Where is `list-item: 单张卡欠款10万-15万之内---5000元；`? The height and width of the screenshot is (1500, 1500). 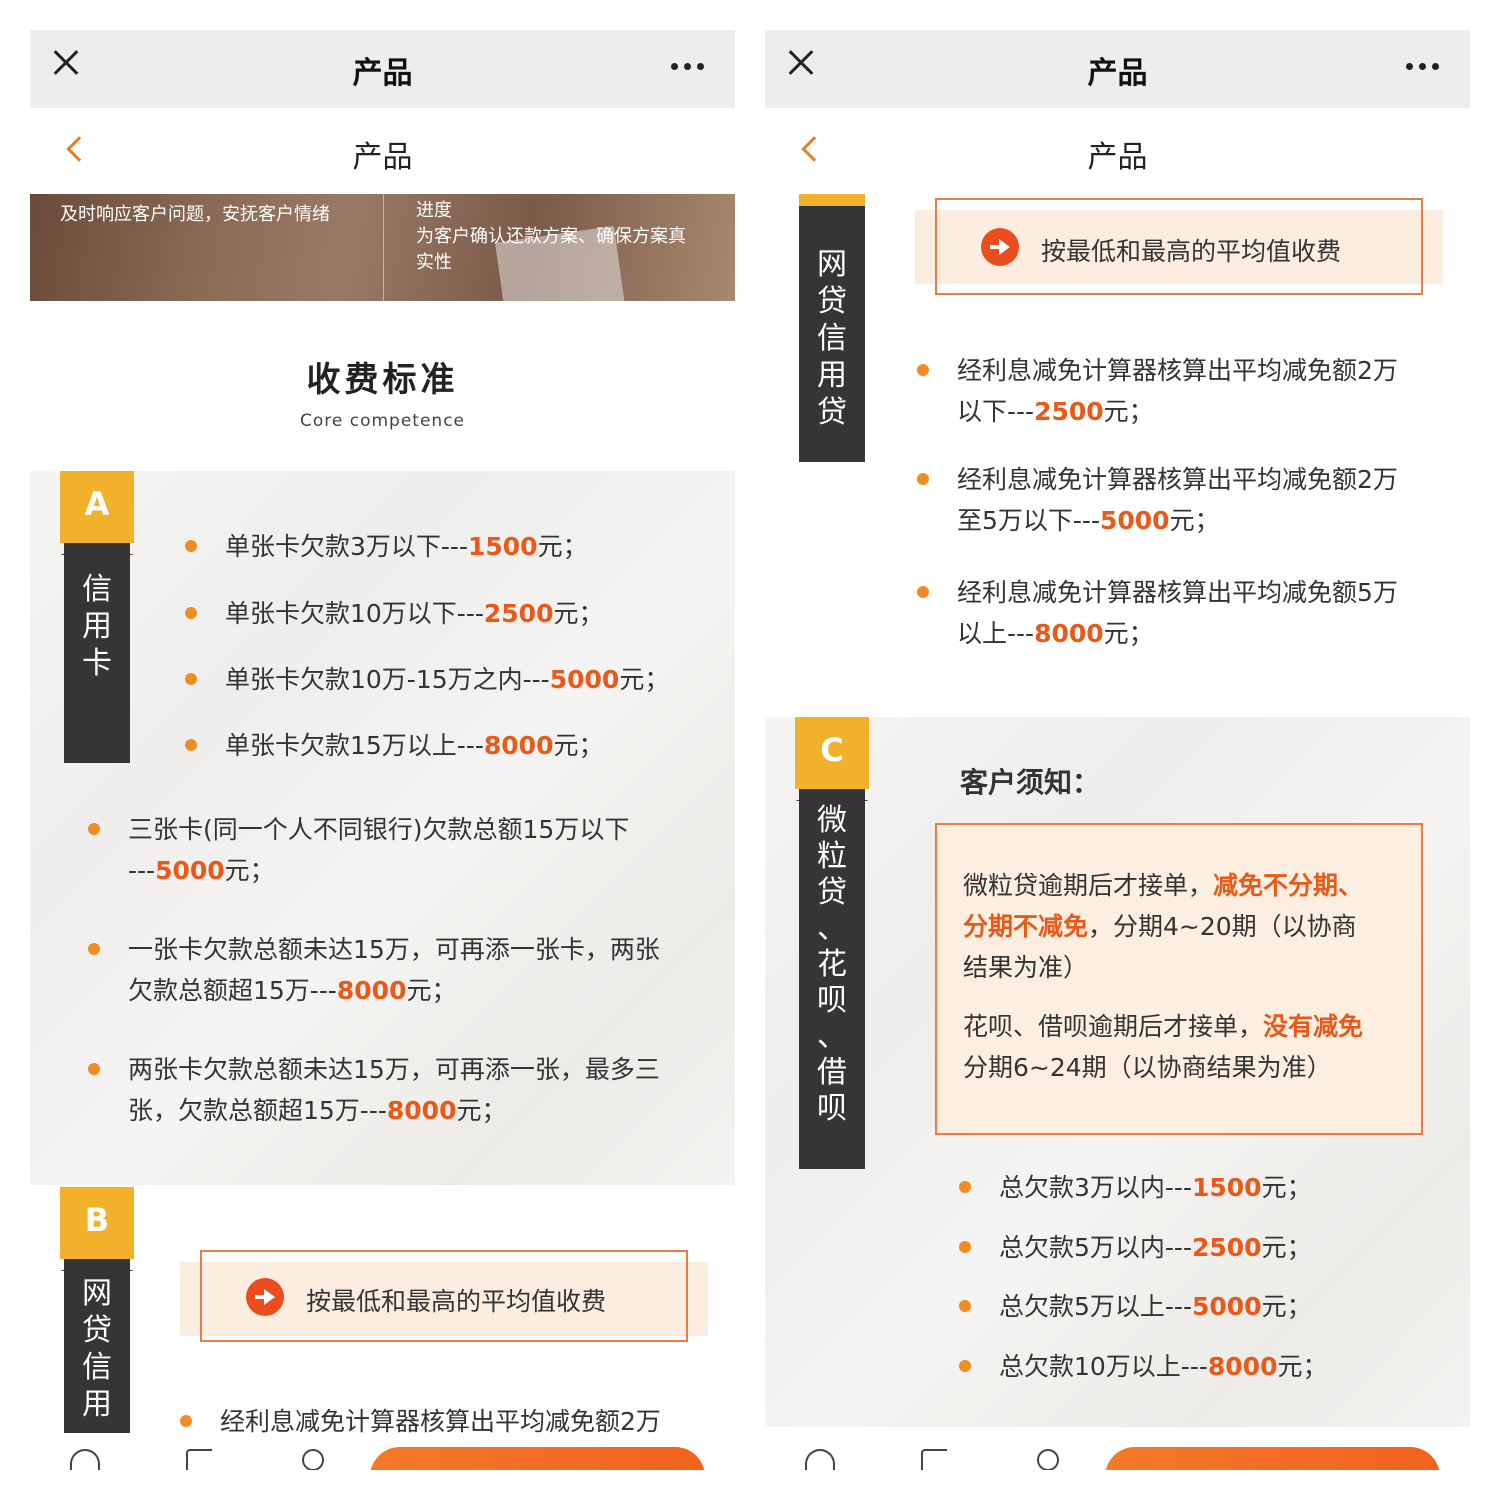
list-item: 单张卡欠款10万-15万之内---5000元； is located at coordinates (427, 679).